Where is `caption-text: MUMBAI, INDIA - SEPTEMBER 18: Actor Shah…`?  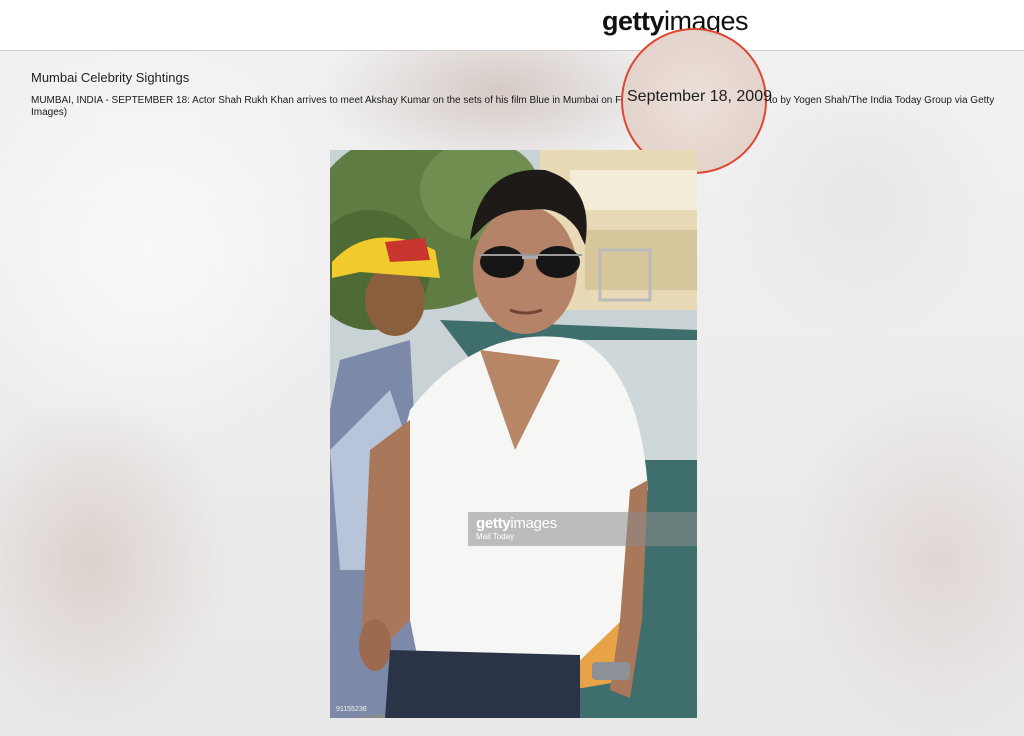
caption-text: MUMBAI, INDIA - SEPTEMBER 18: Actor Shah… is located at coordinates (326, 100).